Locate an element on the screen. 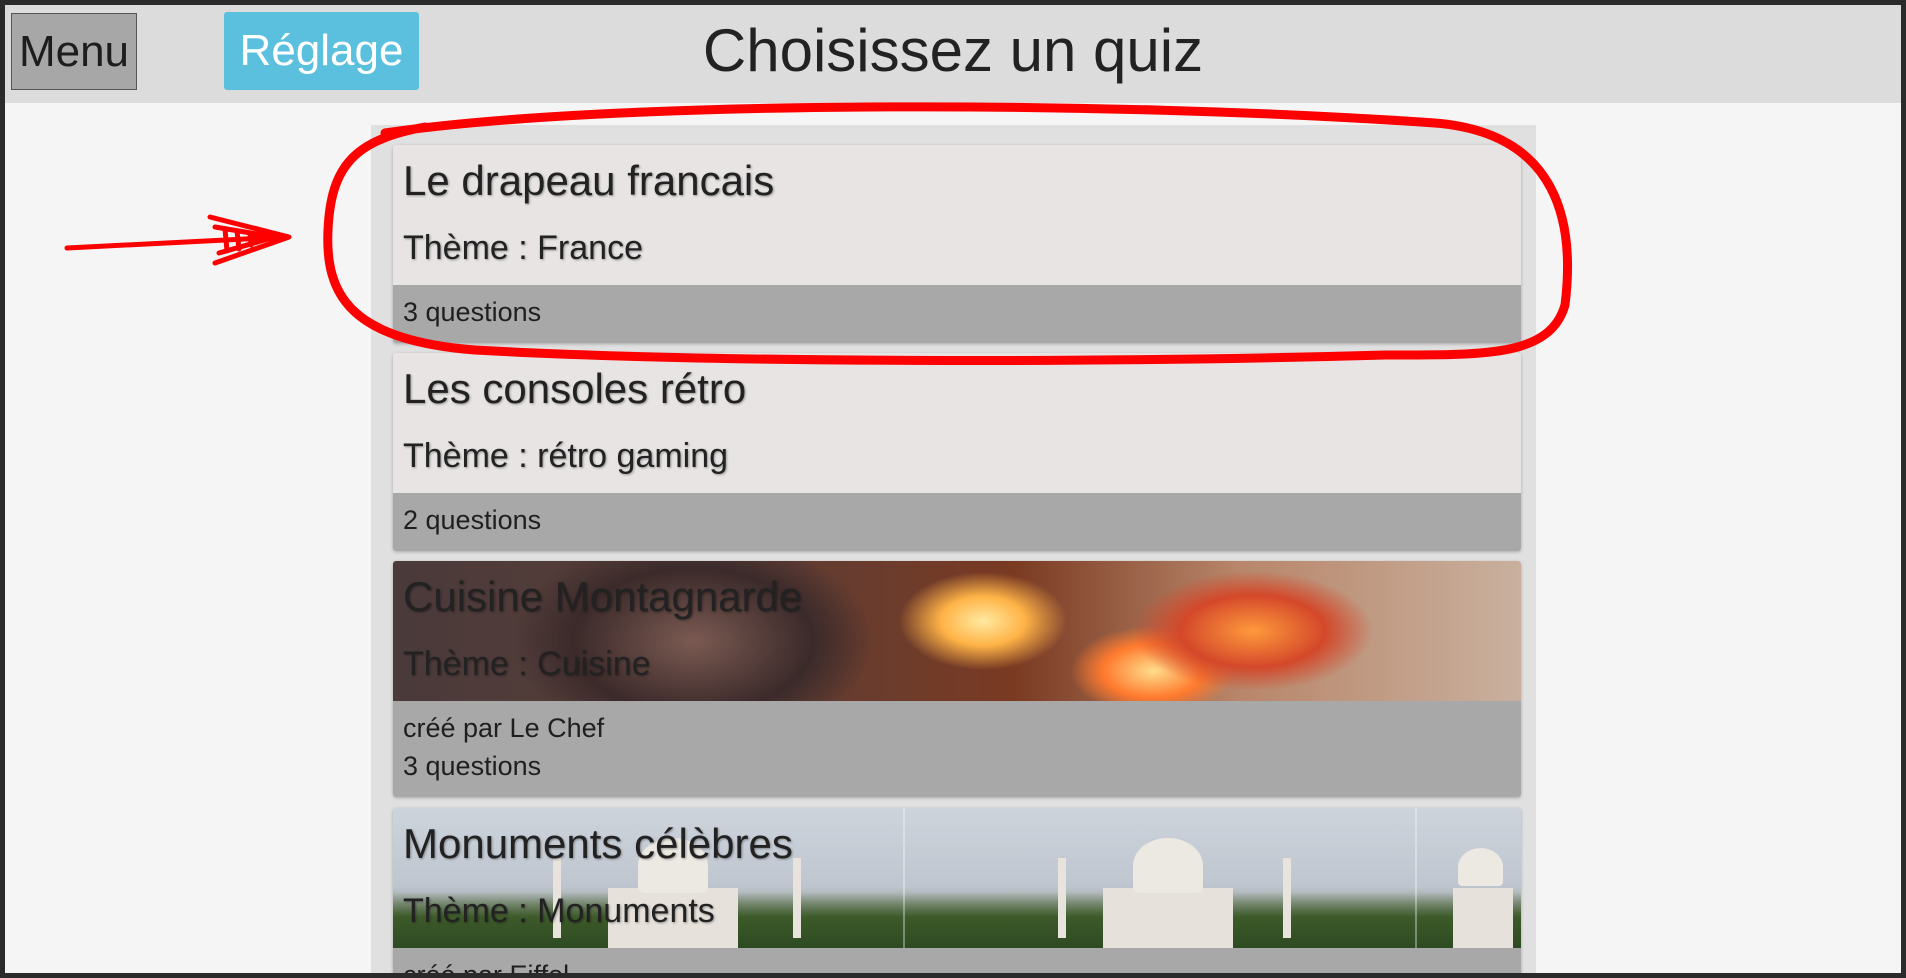 The width and height of the screenshot is (1906, 978). quiz-card-header: Les consoles rétro Thème : rétro gaming is located at coordinates (957, 423).